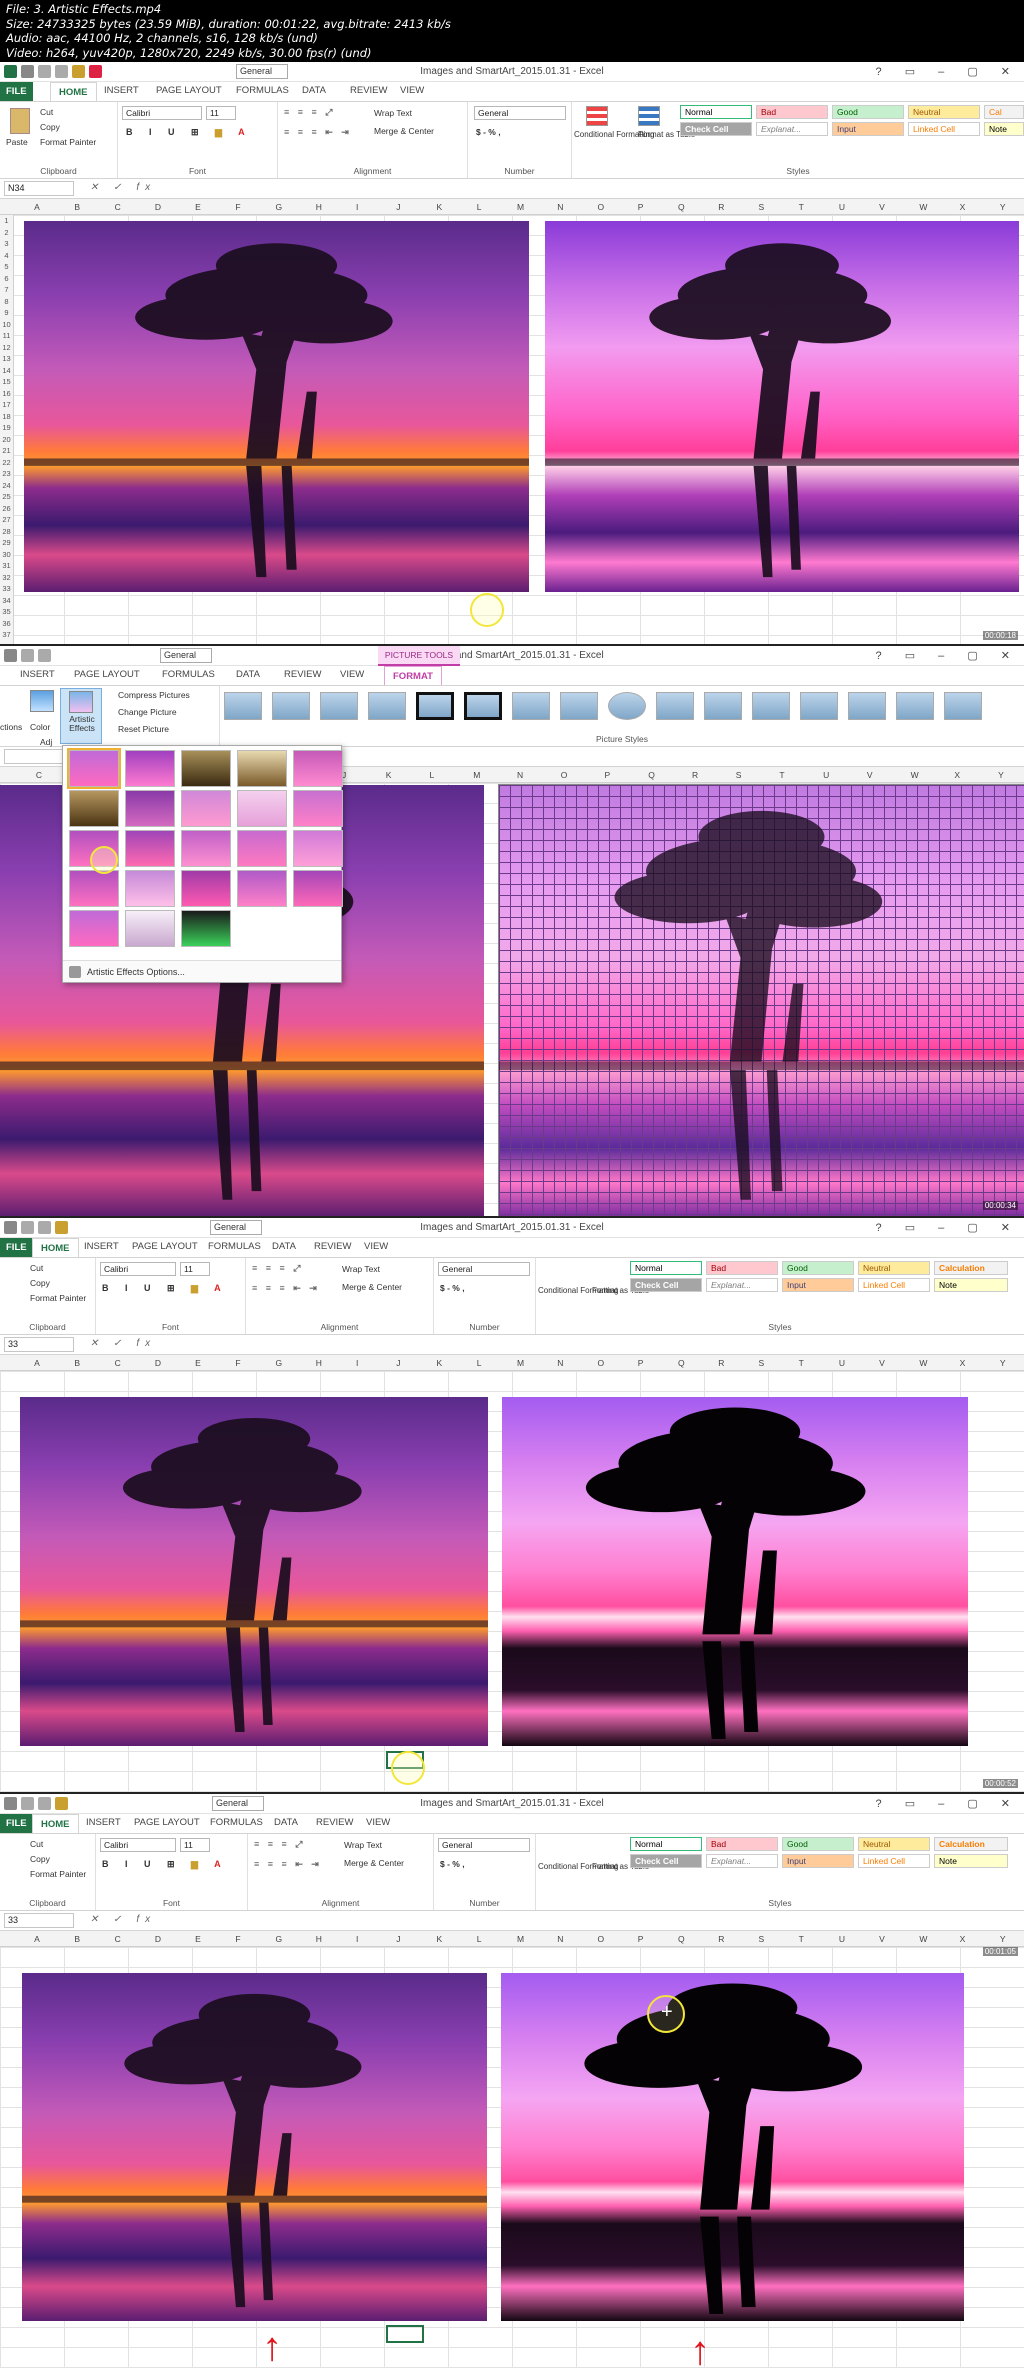  Describe the element at coordinates (248, 674) in the screenshot. I see `tab-data: DATA` at that location.